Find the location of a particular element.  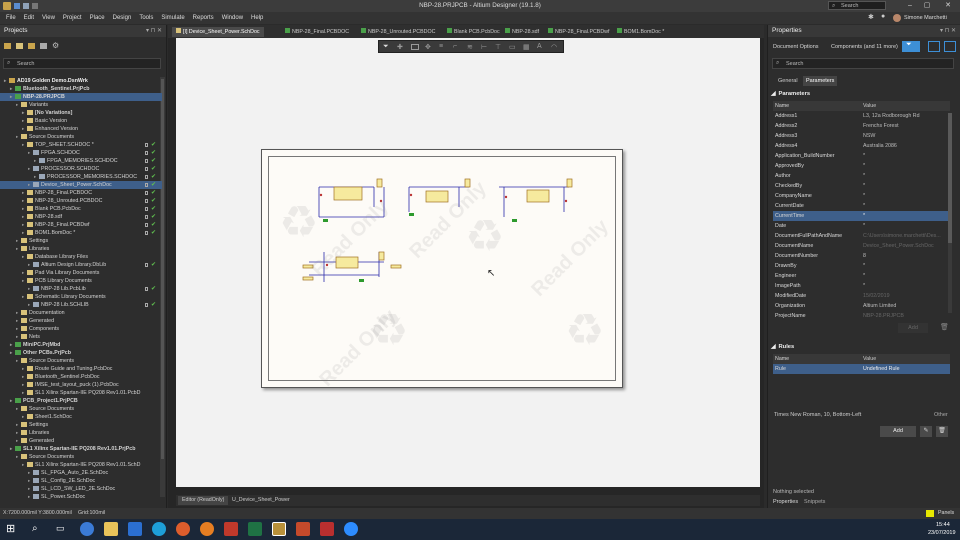

document-tab: NBP-28_Final.PCBDOC is located at coordinates (317, 32).